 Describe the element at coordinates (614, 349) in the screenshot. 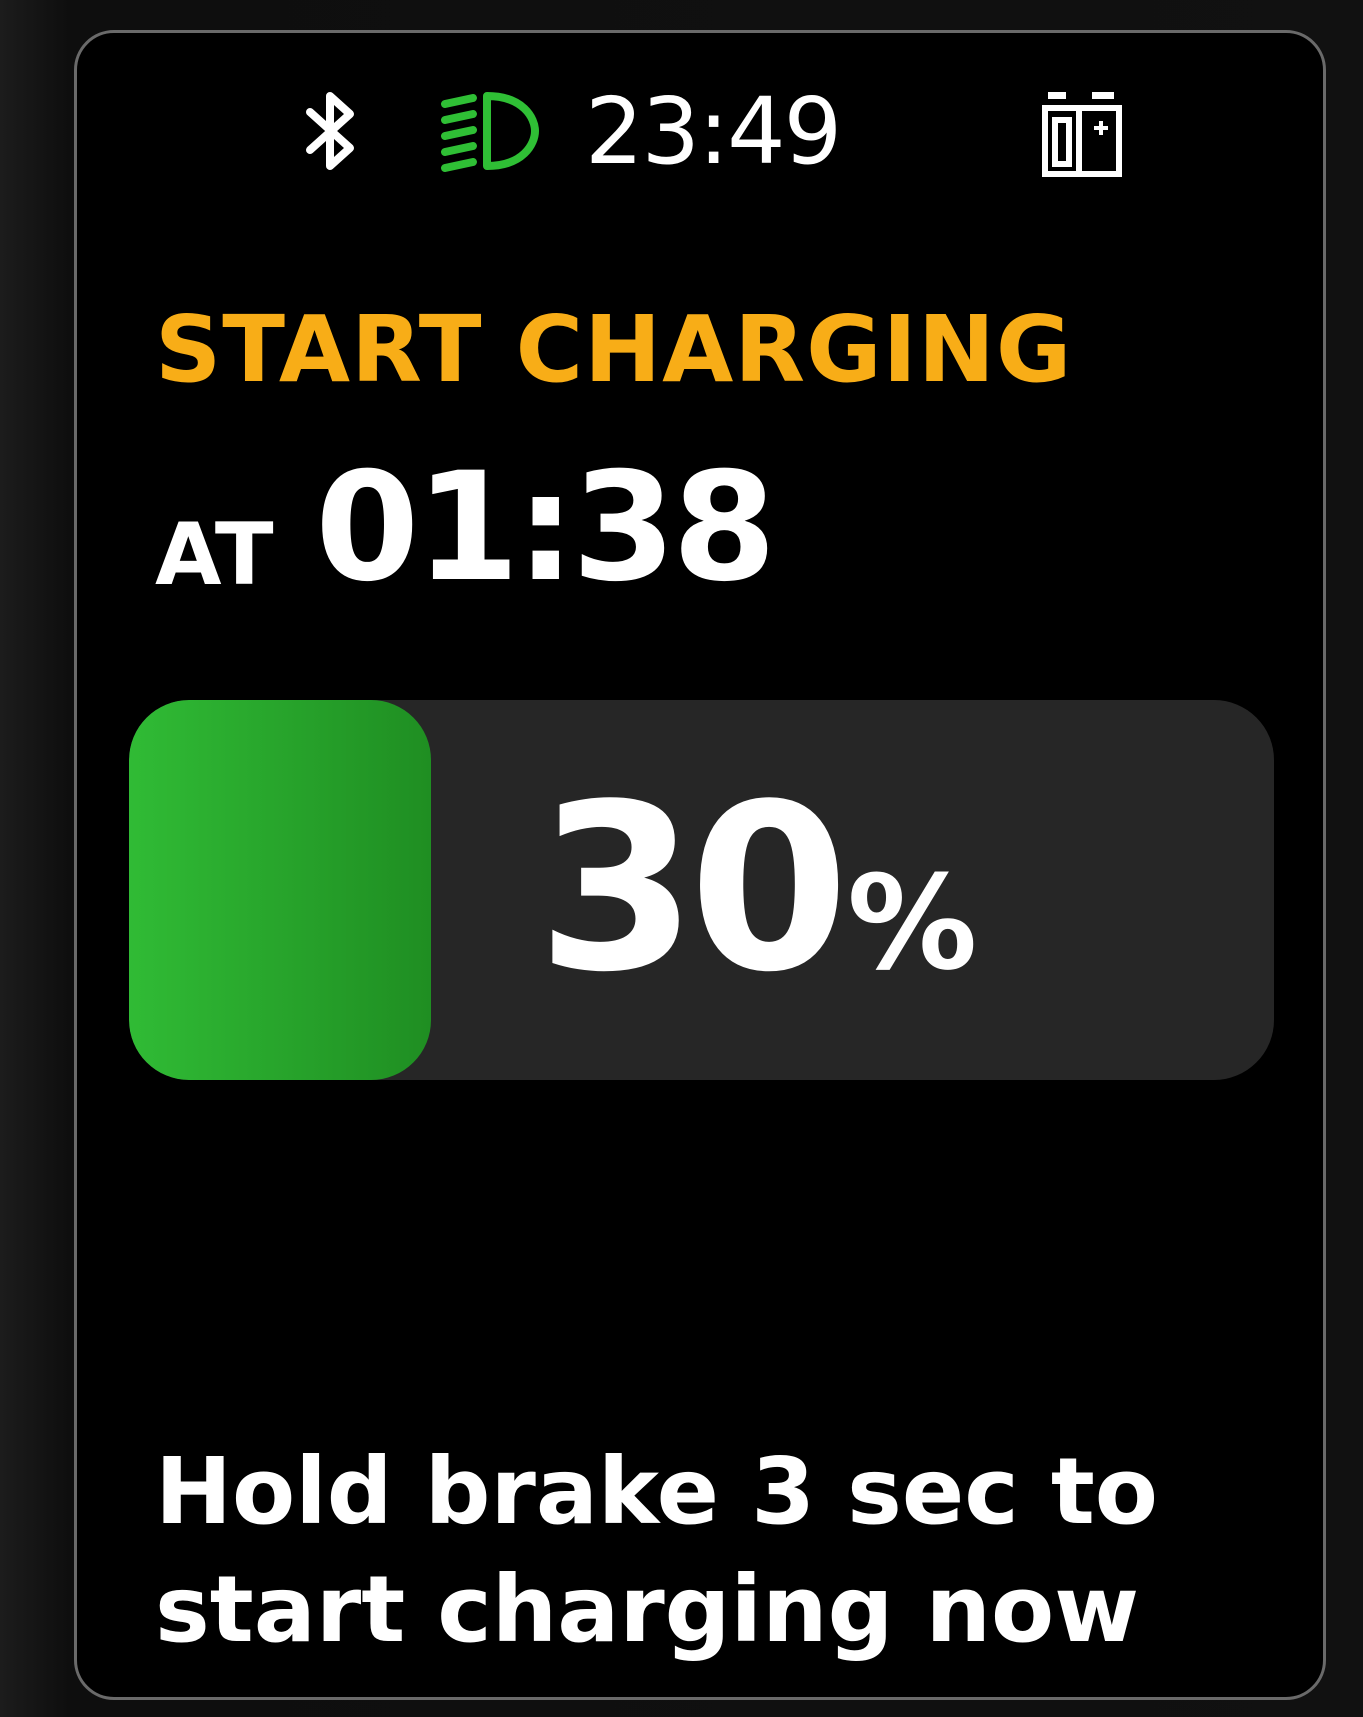

I see `charge-headline: START CHARGING` at that location.